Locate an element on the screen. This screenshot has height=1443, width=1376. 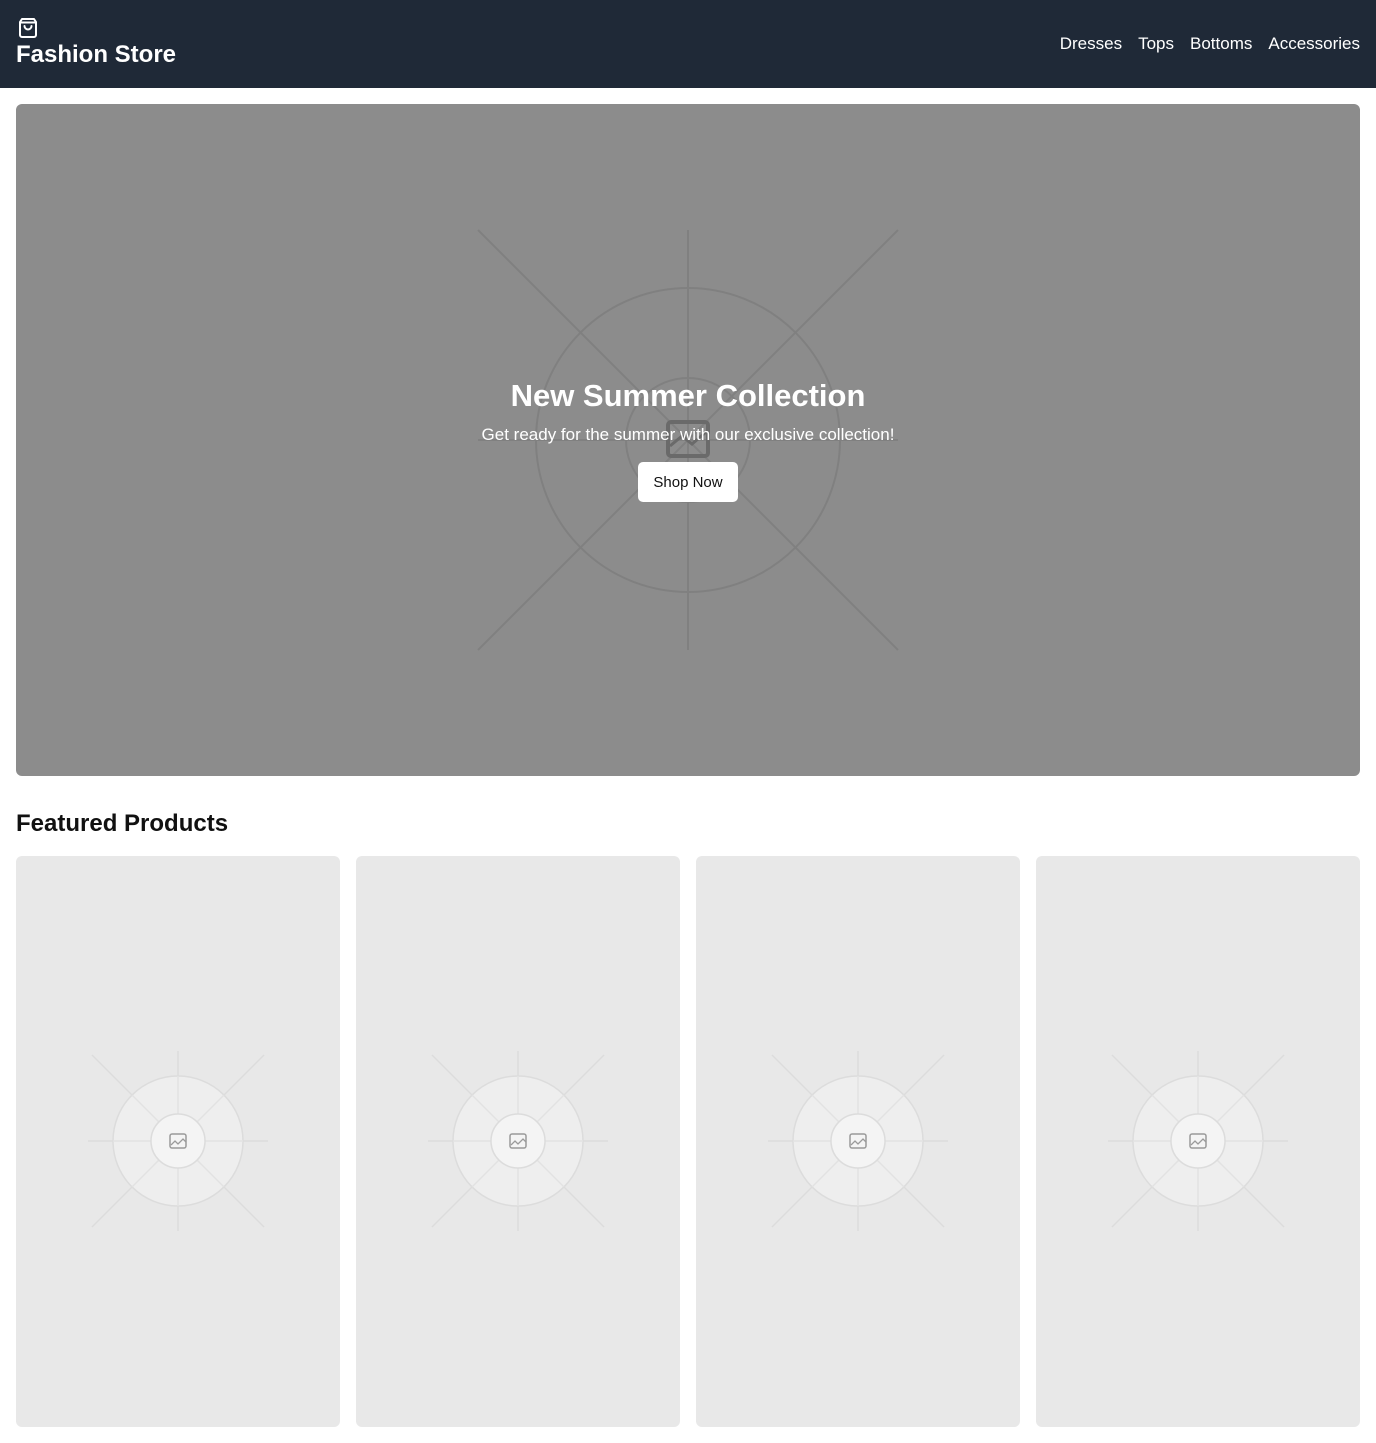
brand: Fashion Store is located at coordinates (96, 42).